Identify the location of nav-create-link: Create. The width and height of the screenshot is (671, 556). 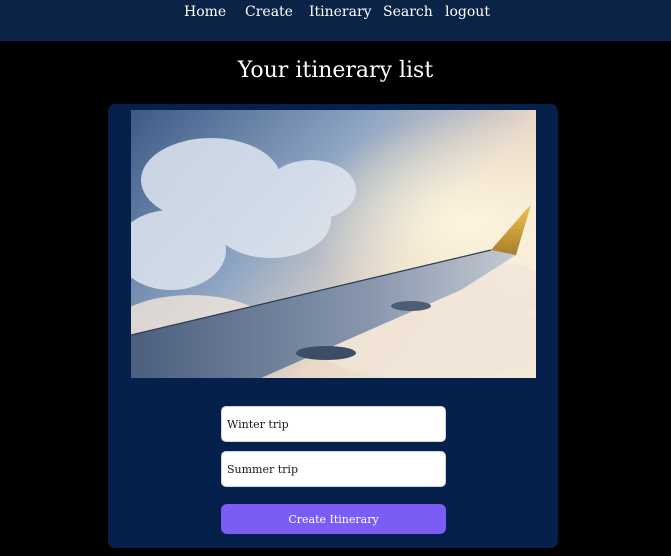
(269, 12).